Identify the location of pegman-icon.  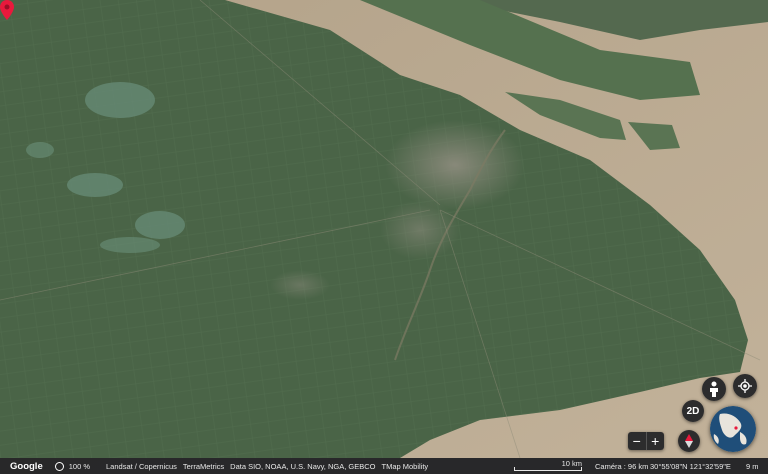
(714, 389).